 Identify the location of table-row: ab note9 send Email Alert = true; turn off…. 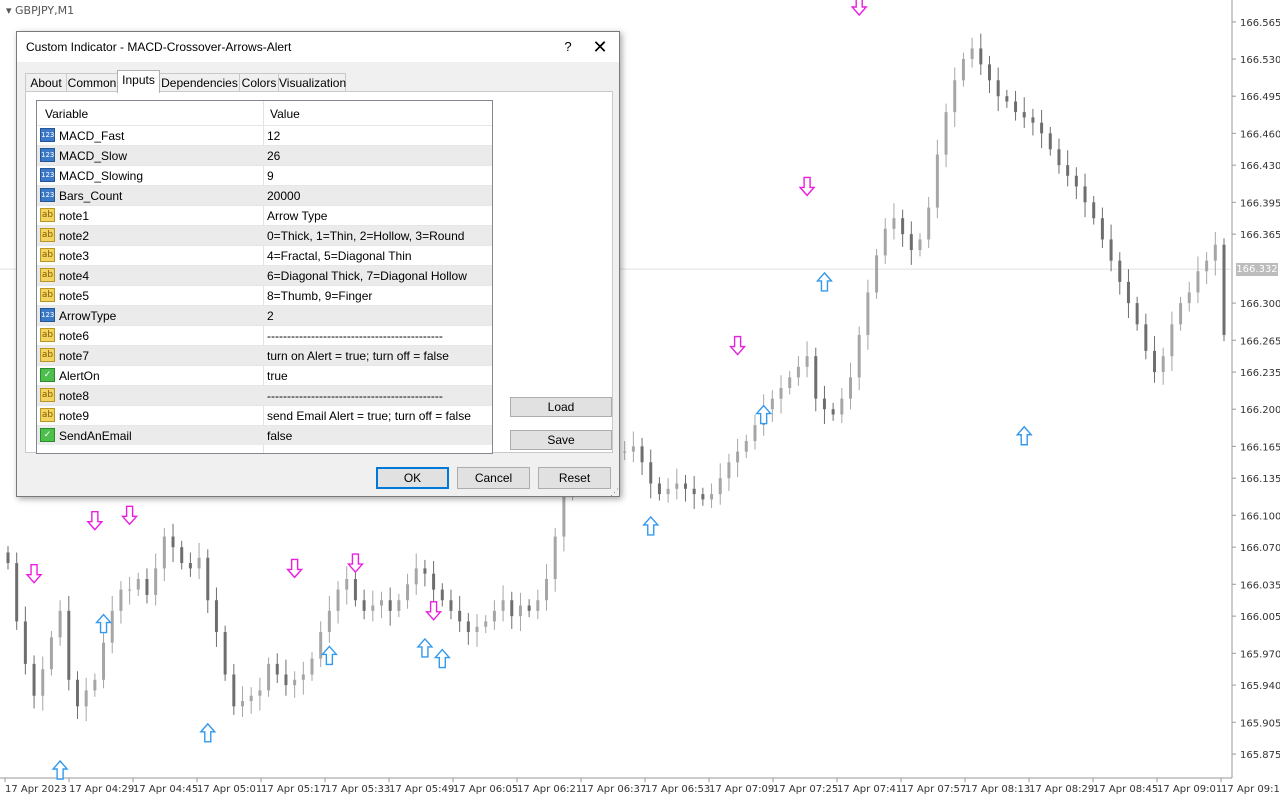
(264, 415).